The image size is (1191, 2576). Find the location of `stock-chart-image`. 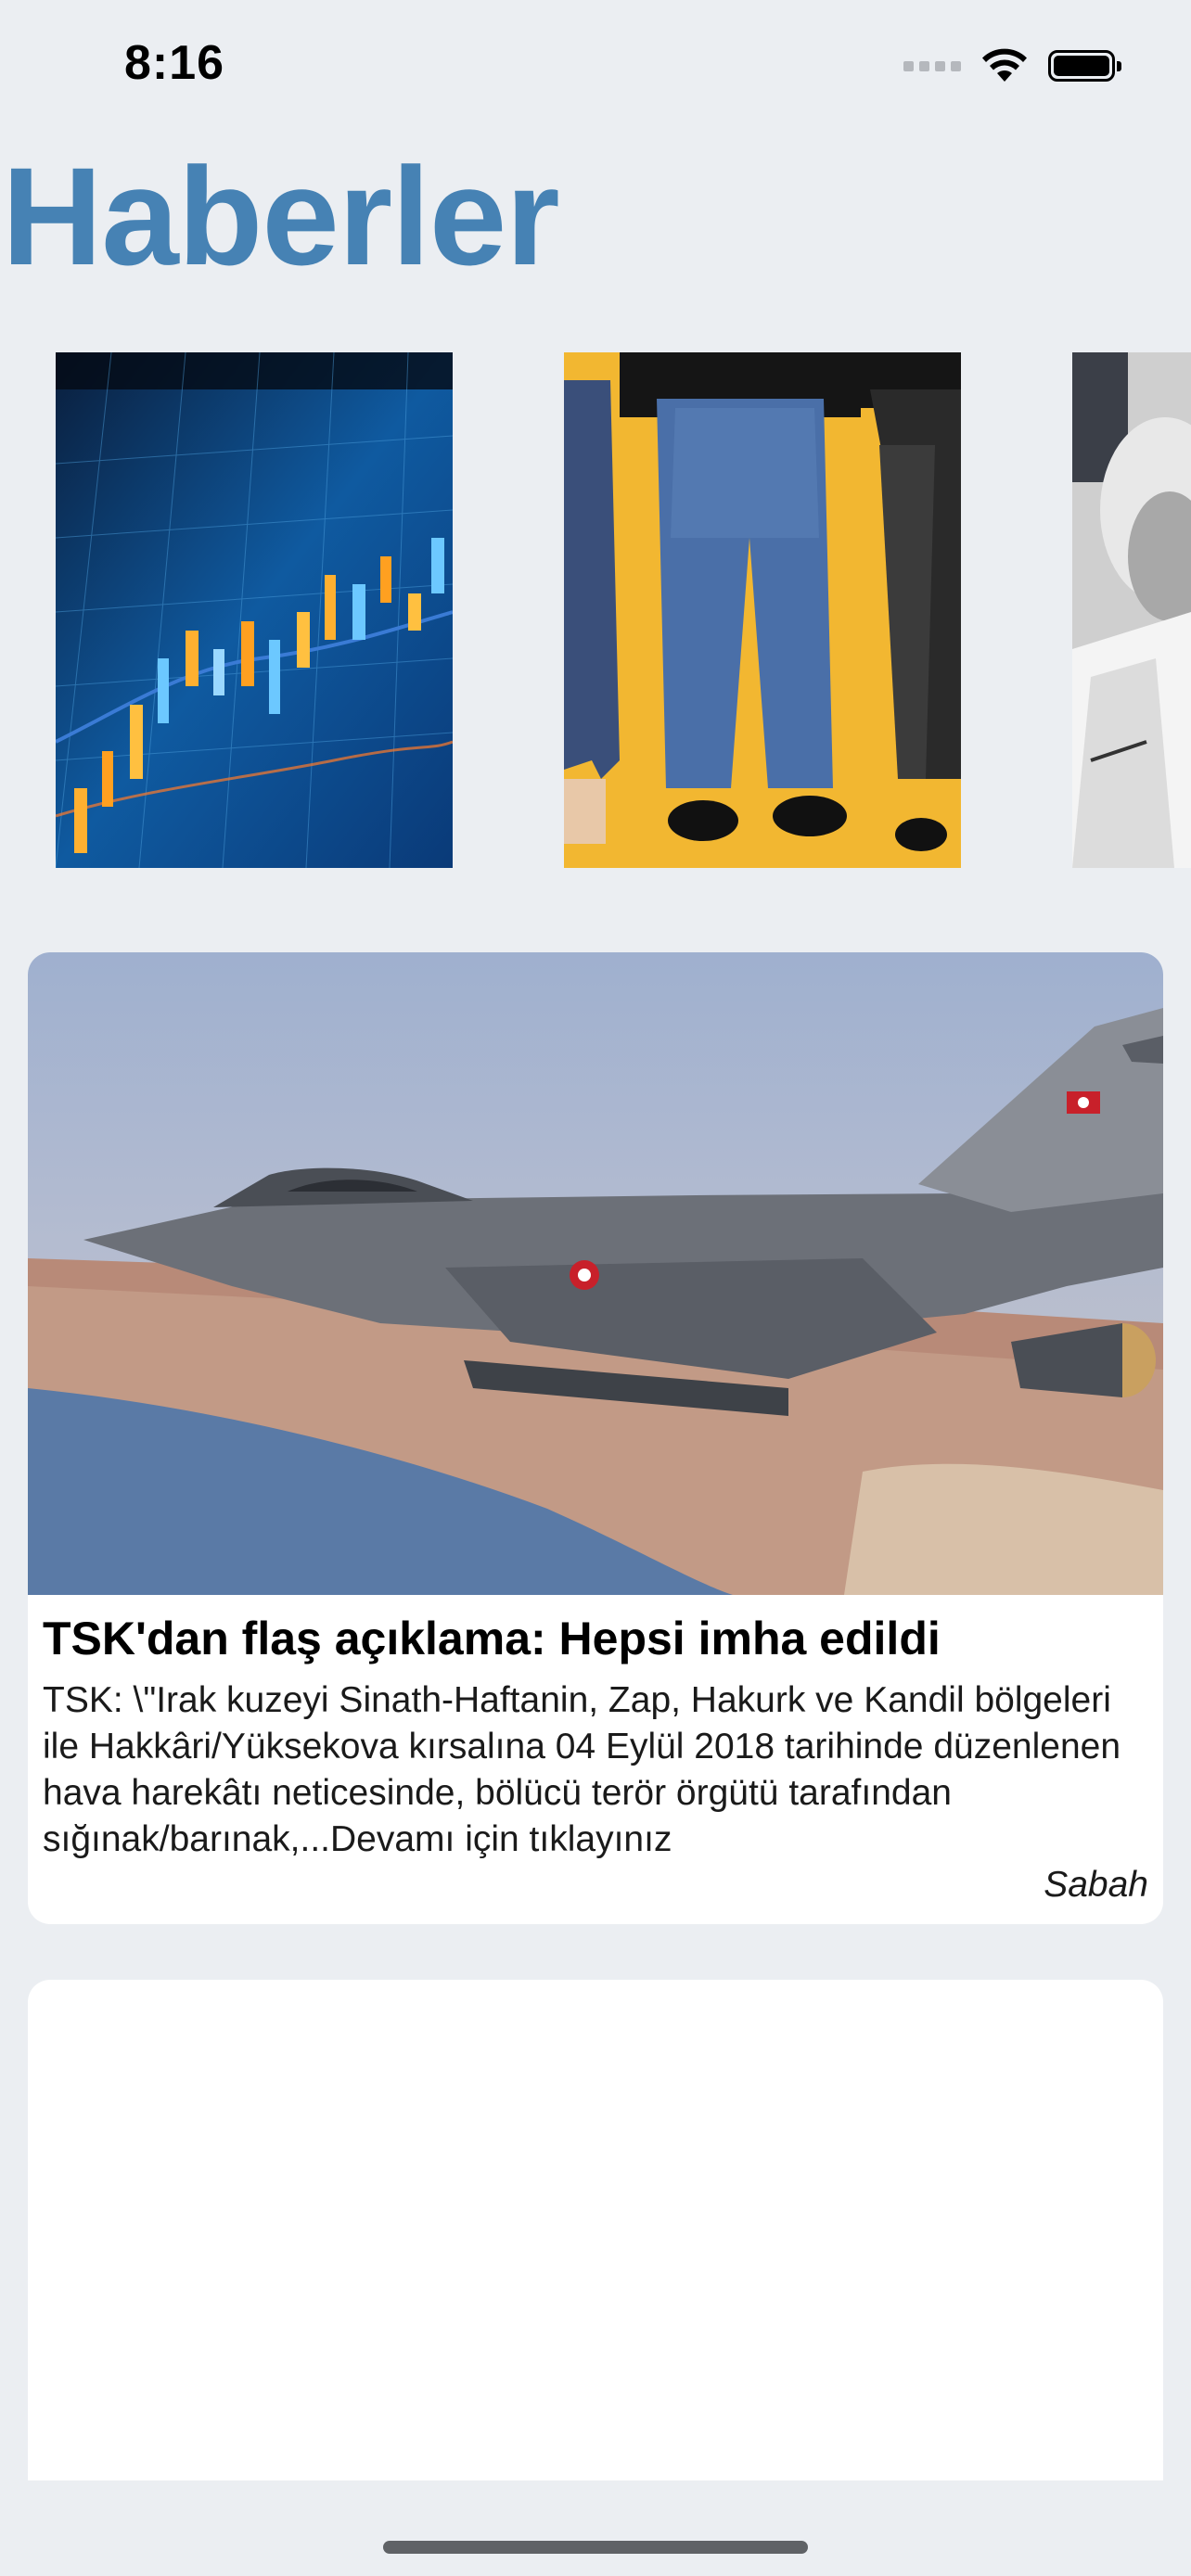

stock-chart-image is located at coordinates (254, 610).